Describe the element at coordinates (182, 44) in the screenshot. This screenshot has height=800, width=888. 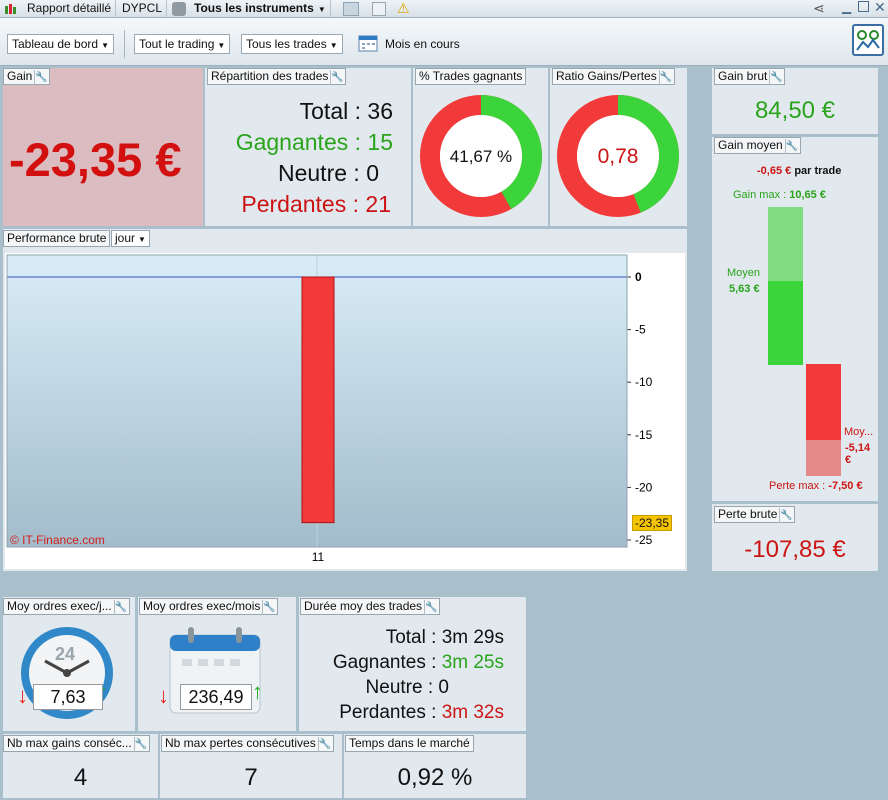
I see `trading-dropdown: Tout le trading ▼` at that location.